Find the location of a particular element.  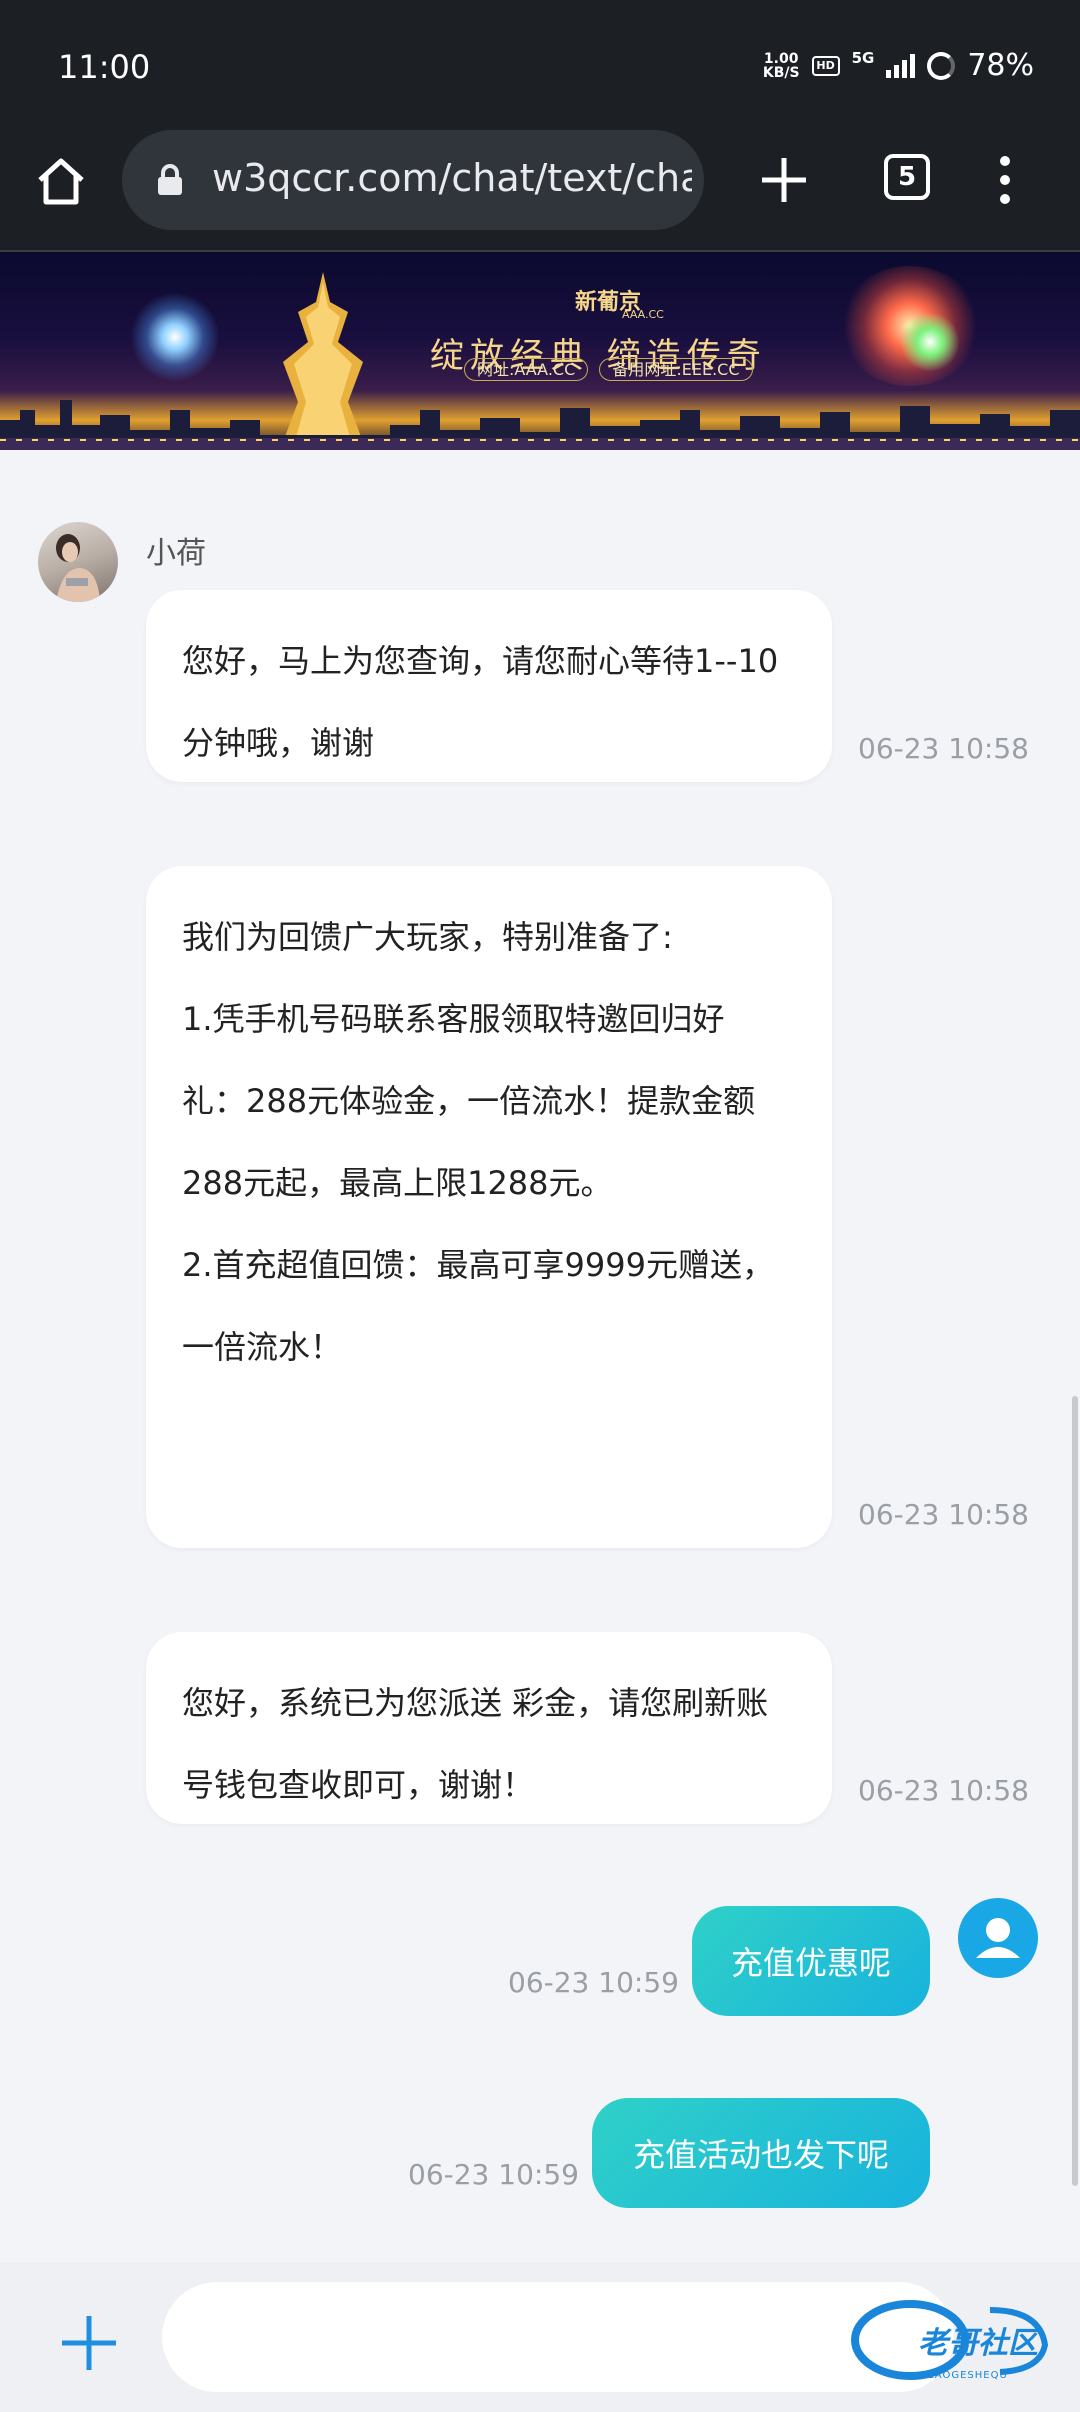

battery-icon is located at coordinates (941, 65).